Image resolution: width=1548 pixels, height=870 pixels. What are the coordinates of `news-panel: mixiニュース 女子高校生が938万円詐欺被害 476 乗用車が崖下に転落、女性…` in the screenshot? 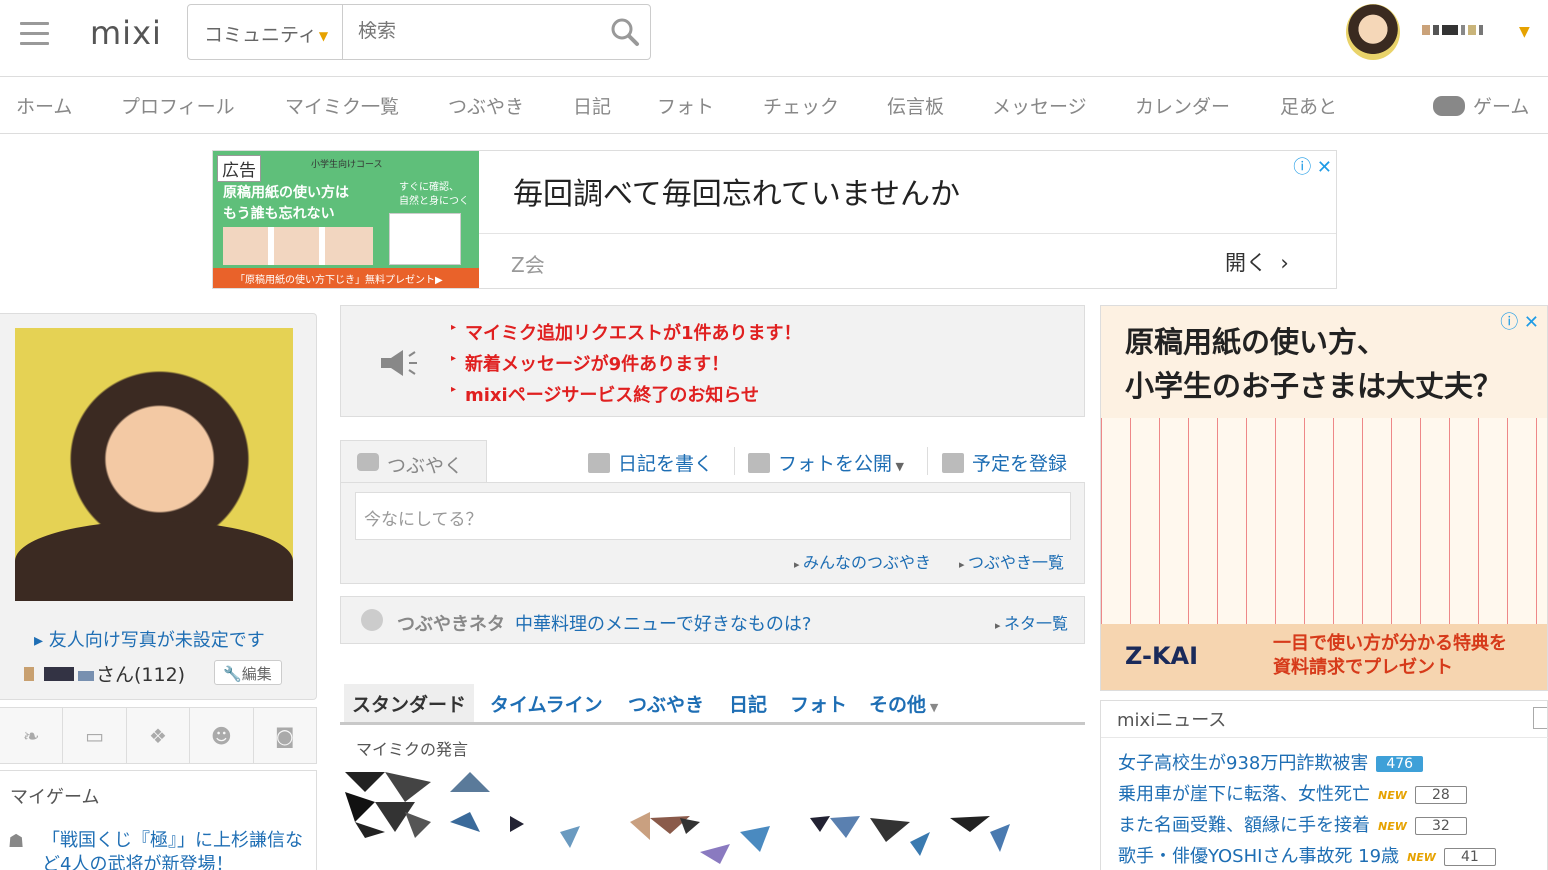 It's located at (1324, 785).